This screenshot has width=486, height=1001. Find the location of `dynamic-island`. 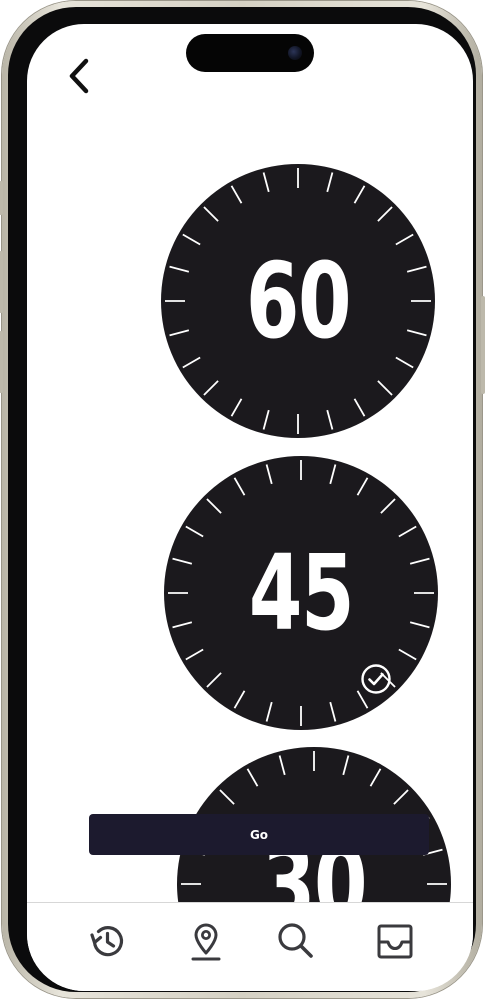

dynamic-island is located at coordinates (250, 53).